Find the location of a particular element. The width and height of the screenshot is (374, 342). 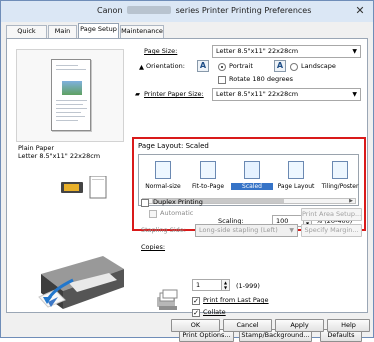

tab-main: Main is located at coordinates (62, 31).